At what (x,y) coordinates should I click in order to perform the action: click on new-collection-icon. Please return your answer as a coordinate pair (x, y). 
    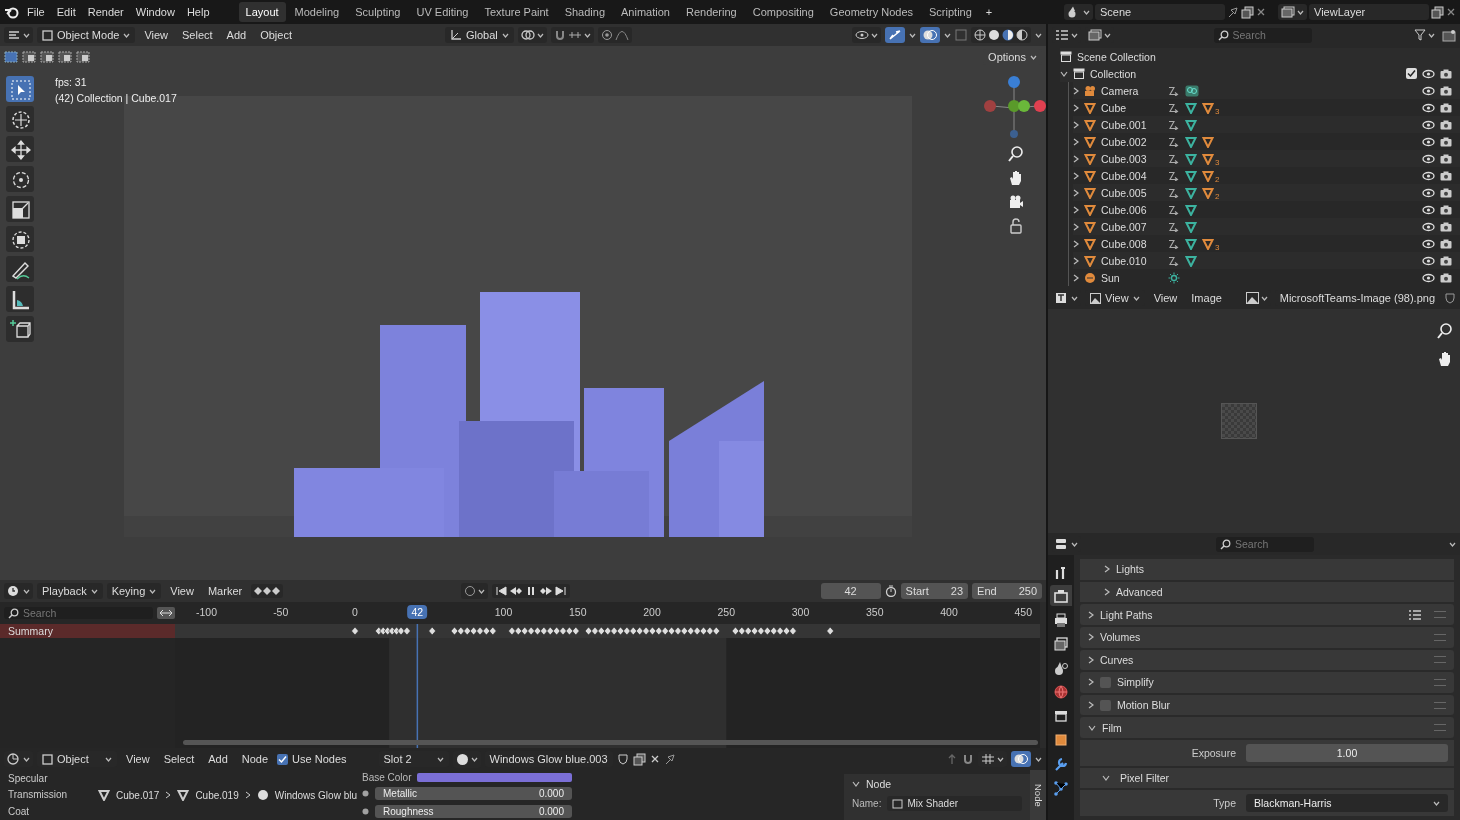
    Looking at the image, I should click on (1449, 35).